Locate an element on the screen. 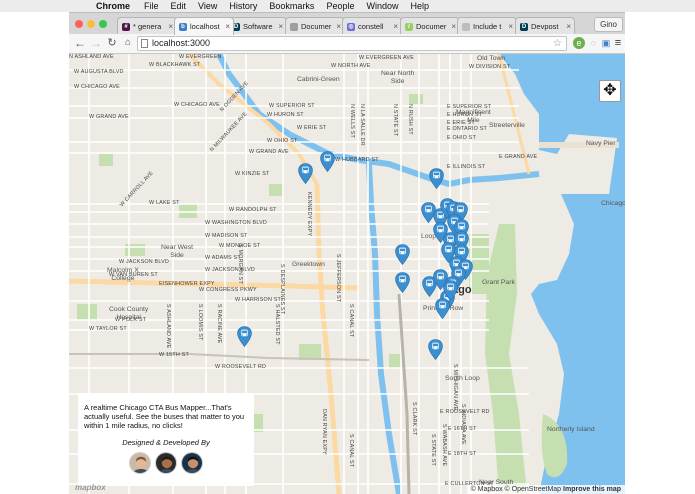 The image size is (695, 494). tab-label: * genera is located at coordinates (147, 26).